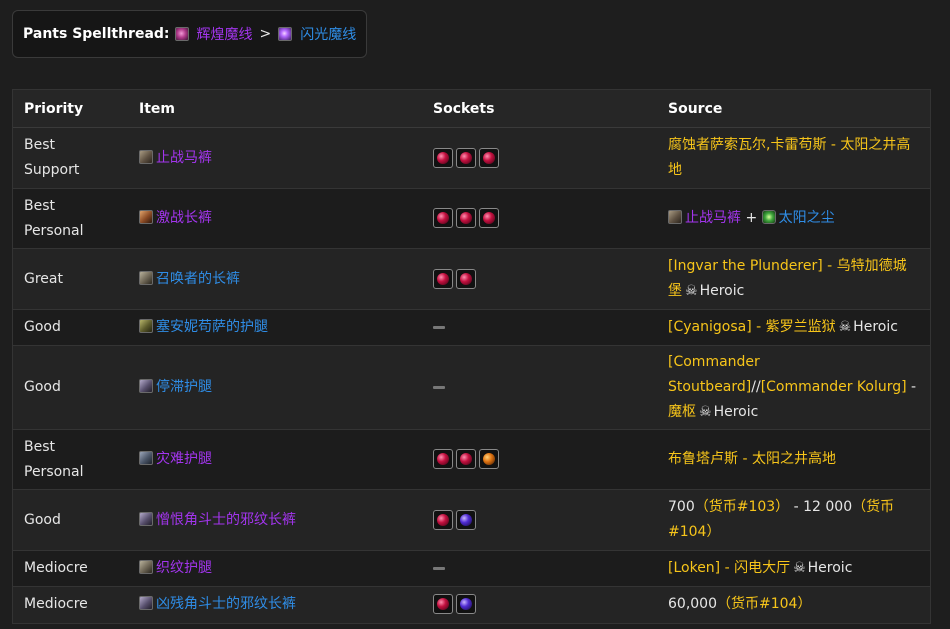  I want to click on source-link: 止战马裤, so click(713, 218).